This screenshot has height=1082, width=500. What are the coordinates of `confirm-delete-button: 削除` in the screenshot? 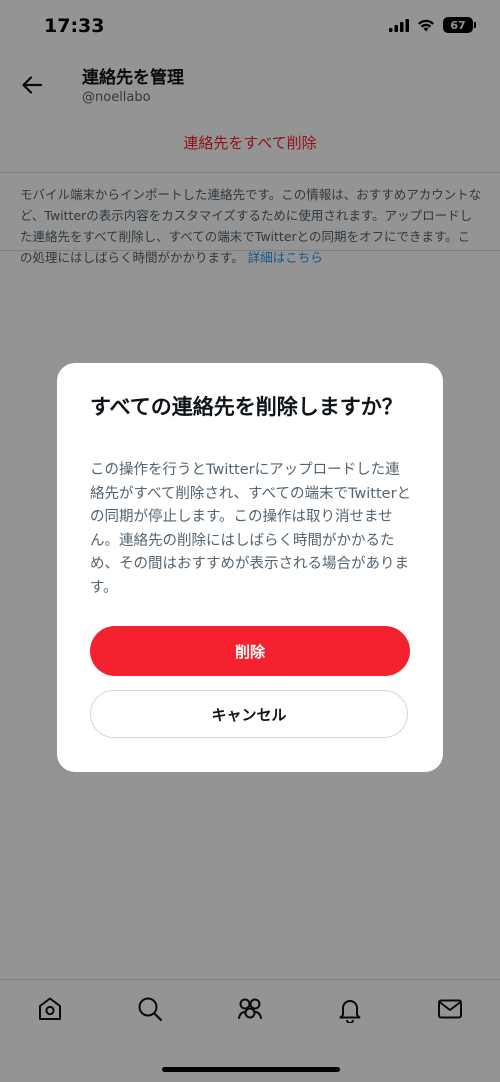 It's located at (250, 651).